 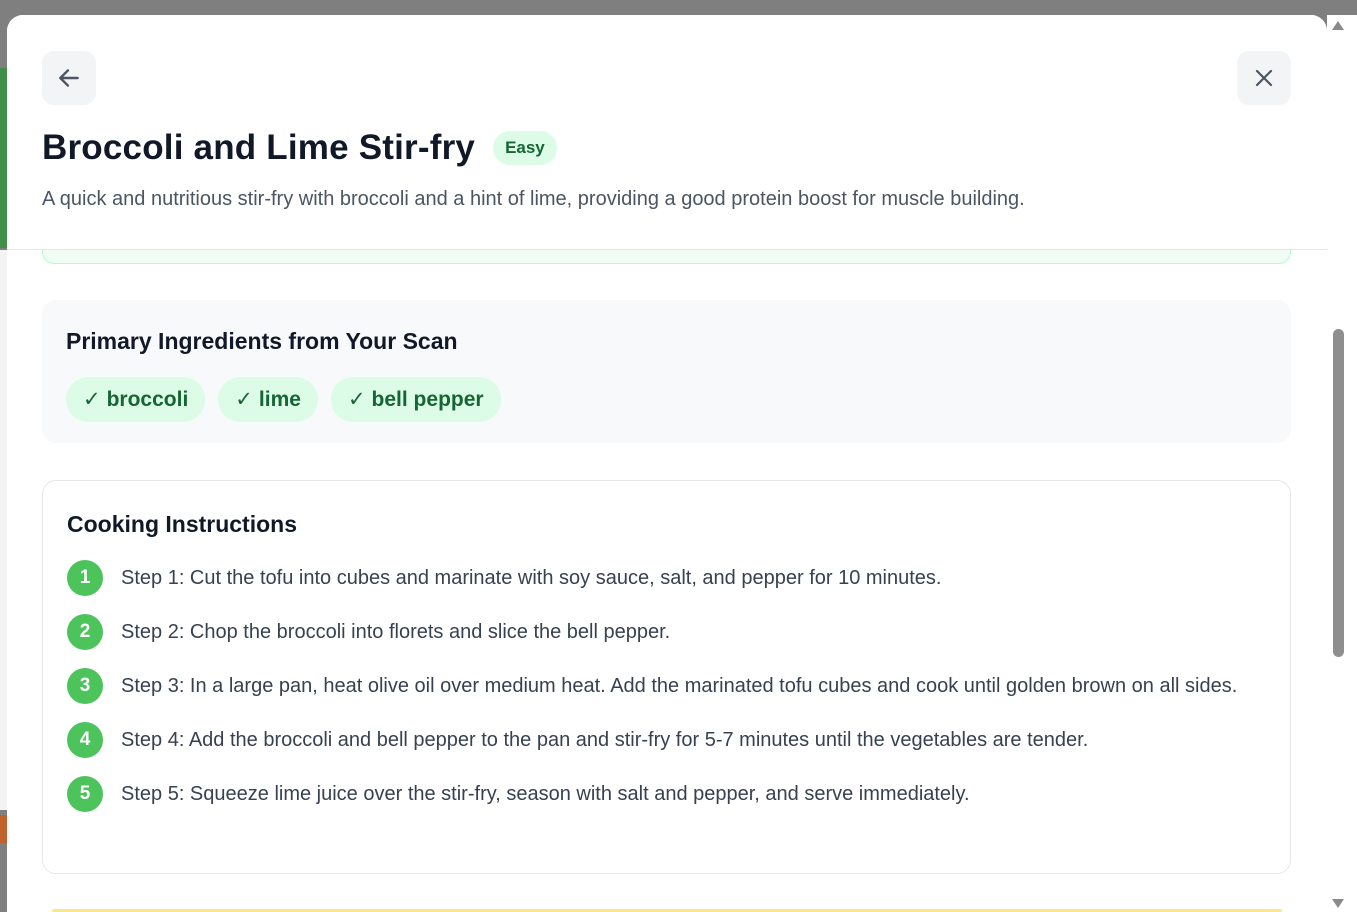 What do you see at coordinates (1338, 493) in the screenshot?
I see `scrollbar-thumb` at bounding box center [1338, 493].